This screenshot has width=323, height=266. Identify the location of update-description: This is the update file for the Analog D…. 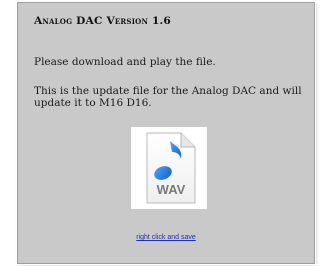
(168, 97).